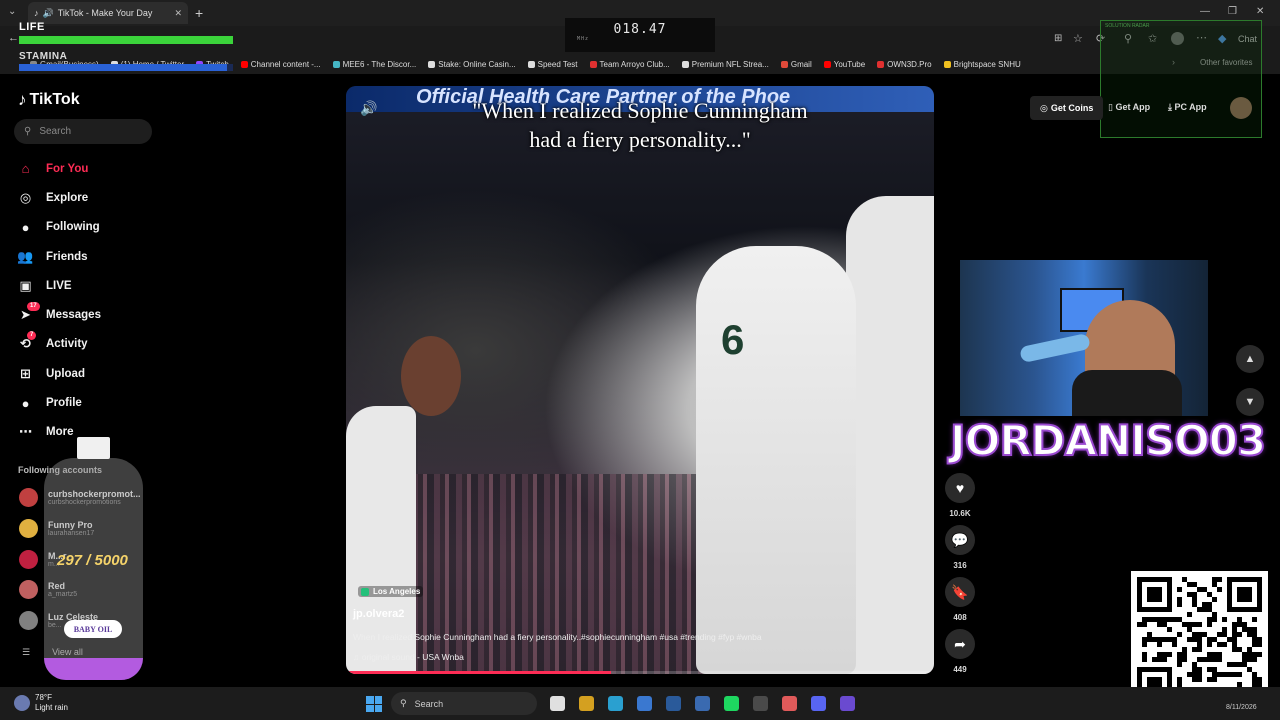 This screenshot has width=1280, height=720. Describe the element at coordinates (796, 64) in the screenshot. I see `bookmark-item: Gmail` at that location.